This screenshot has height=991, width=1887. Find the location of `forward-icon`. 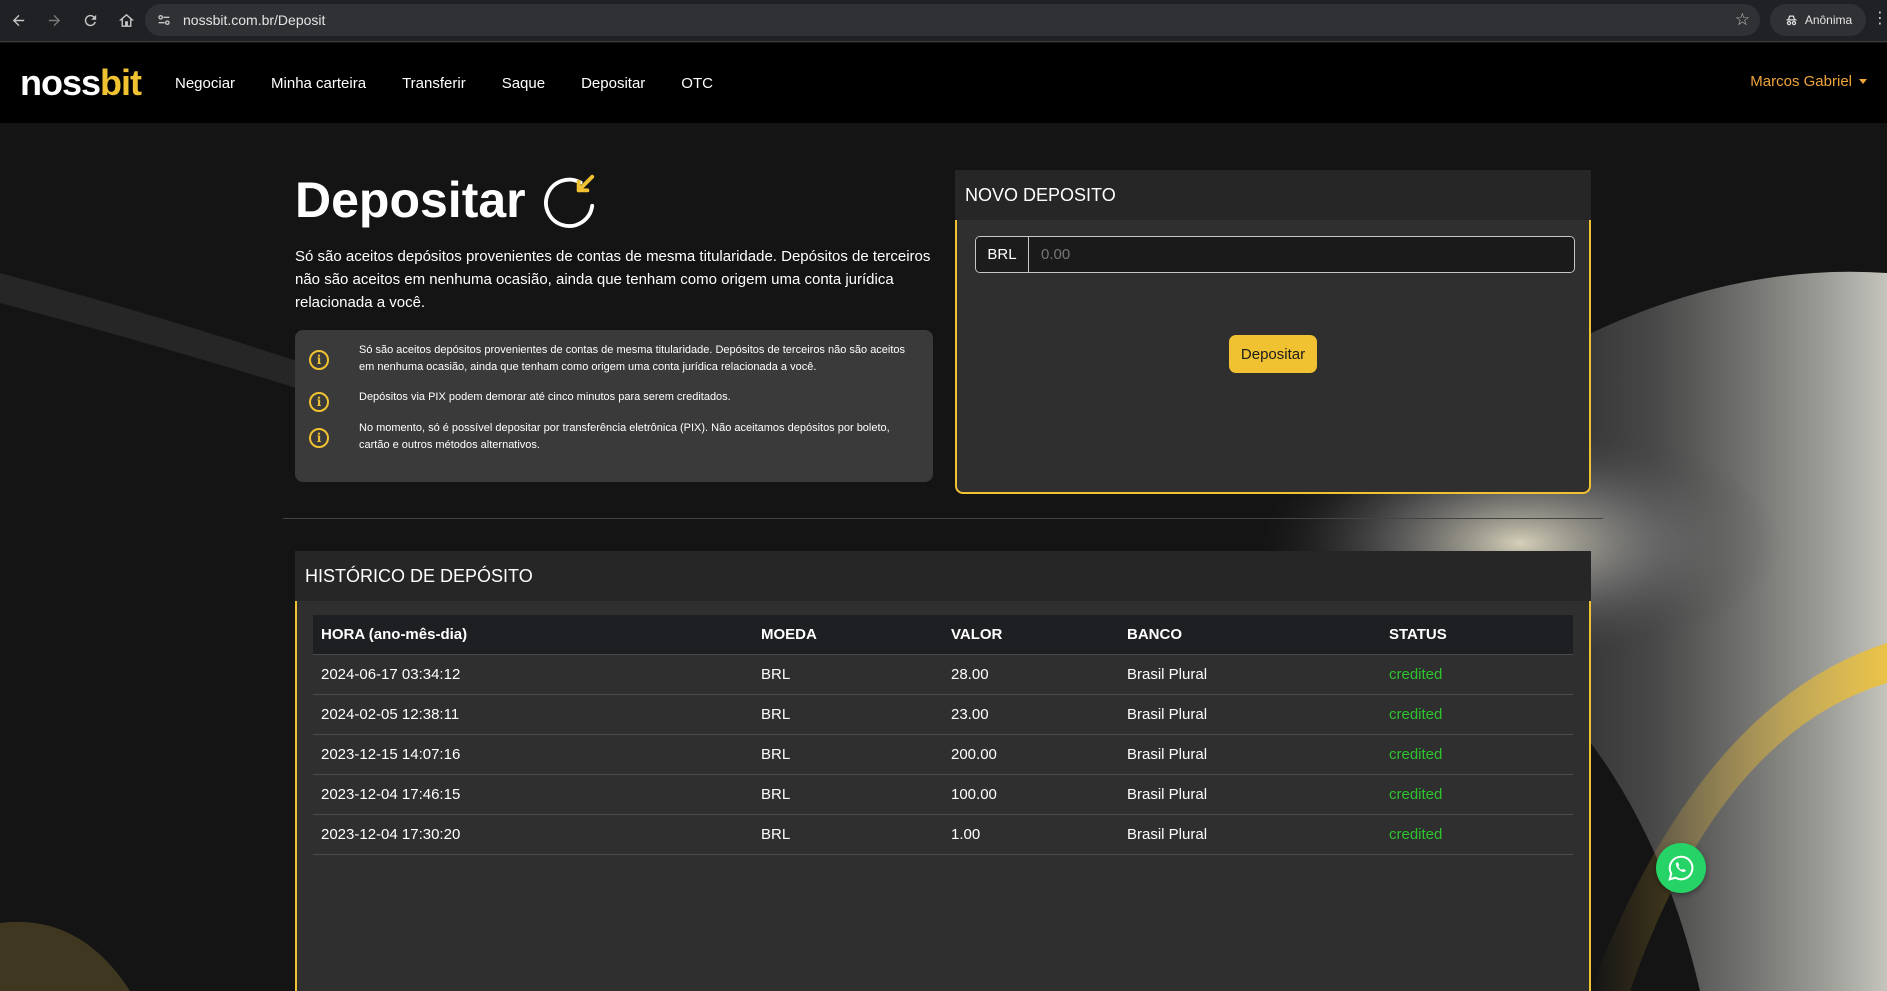

forward-icon is located at coordinates (54, 21).